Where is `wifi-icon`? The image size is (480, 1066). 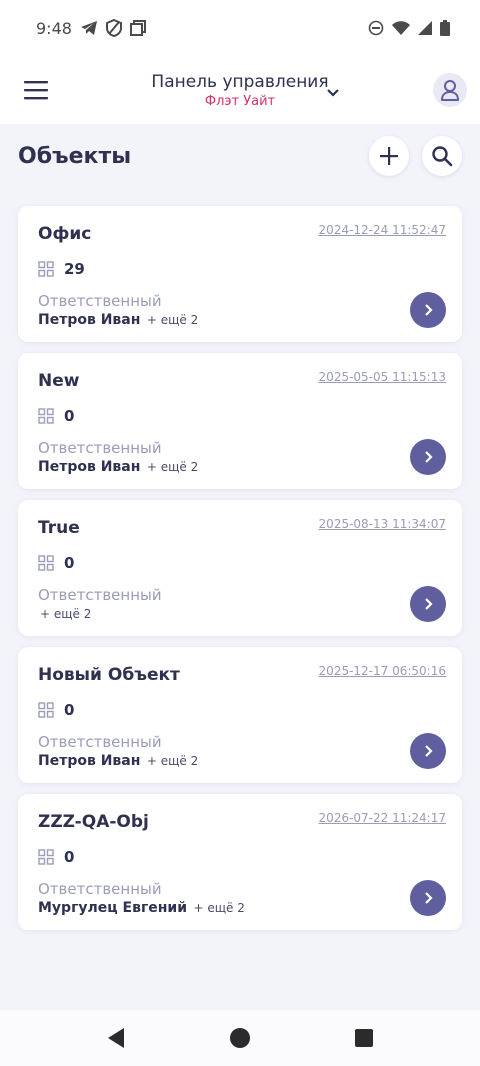
wifi-icon is located at coordinates (401, 28).